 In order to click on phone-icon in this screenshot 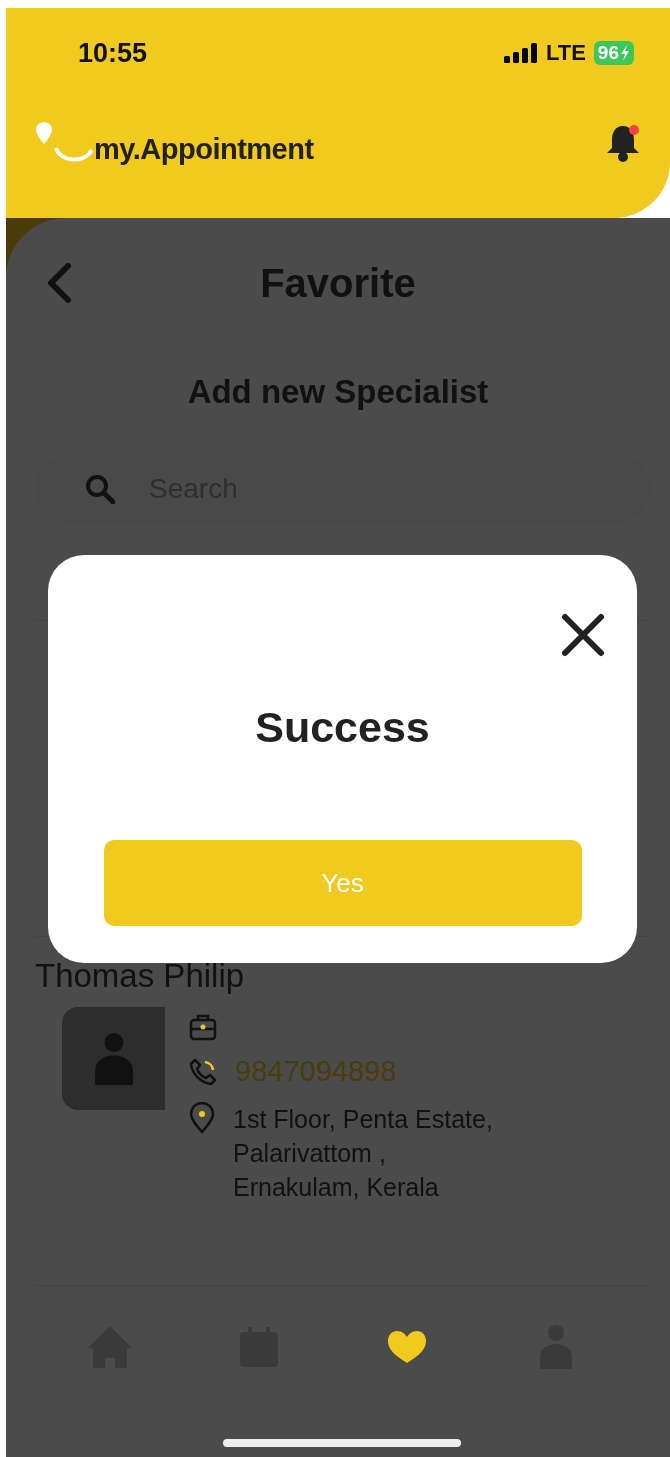, I will do `click(203, 1071)`.